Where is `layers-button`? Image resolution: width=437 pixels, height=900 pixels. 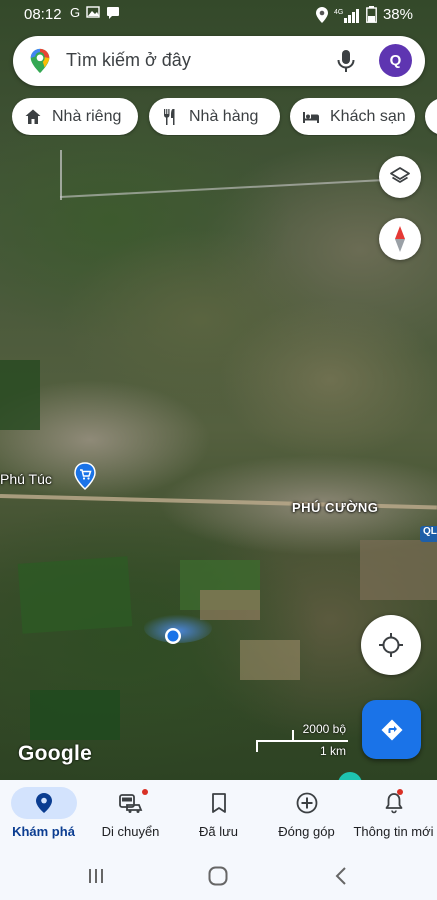
layers-button is located at coordinates (400, 177).